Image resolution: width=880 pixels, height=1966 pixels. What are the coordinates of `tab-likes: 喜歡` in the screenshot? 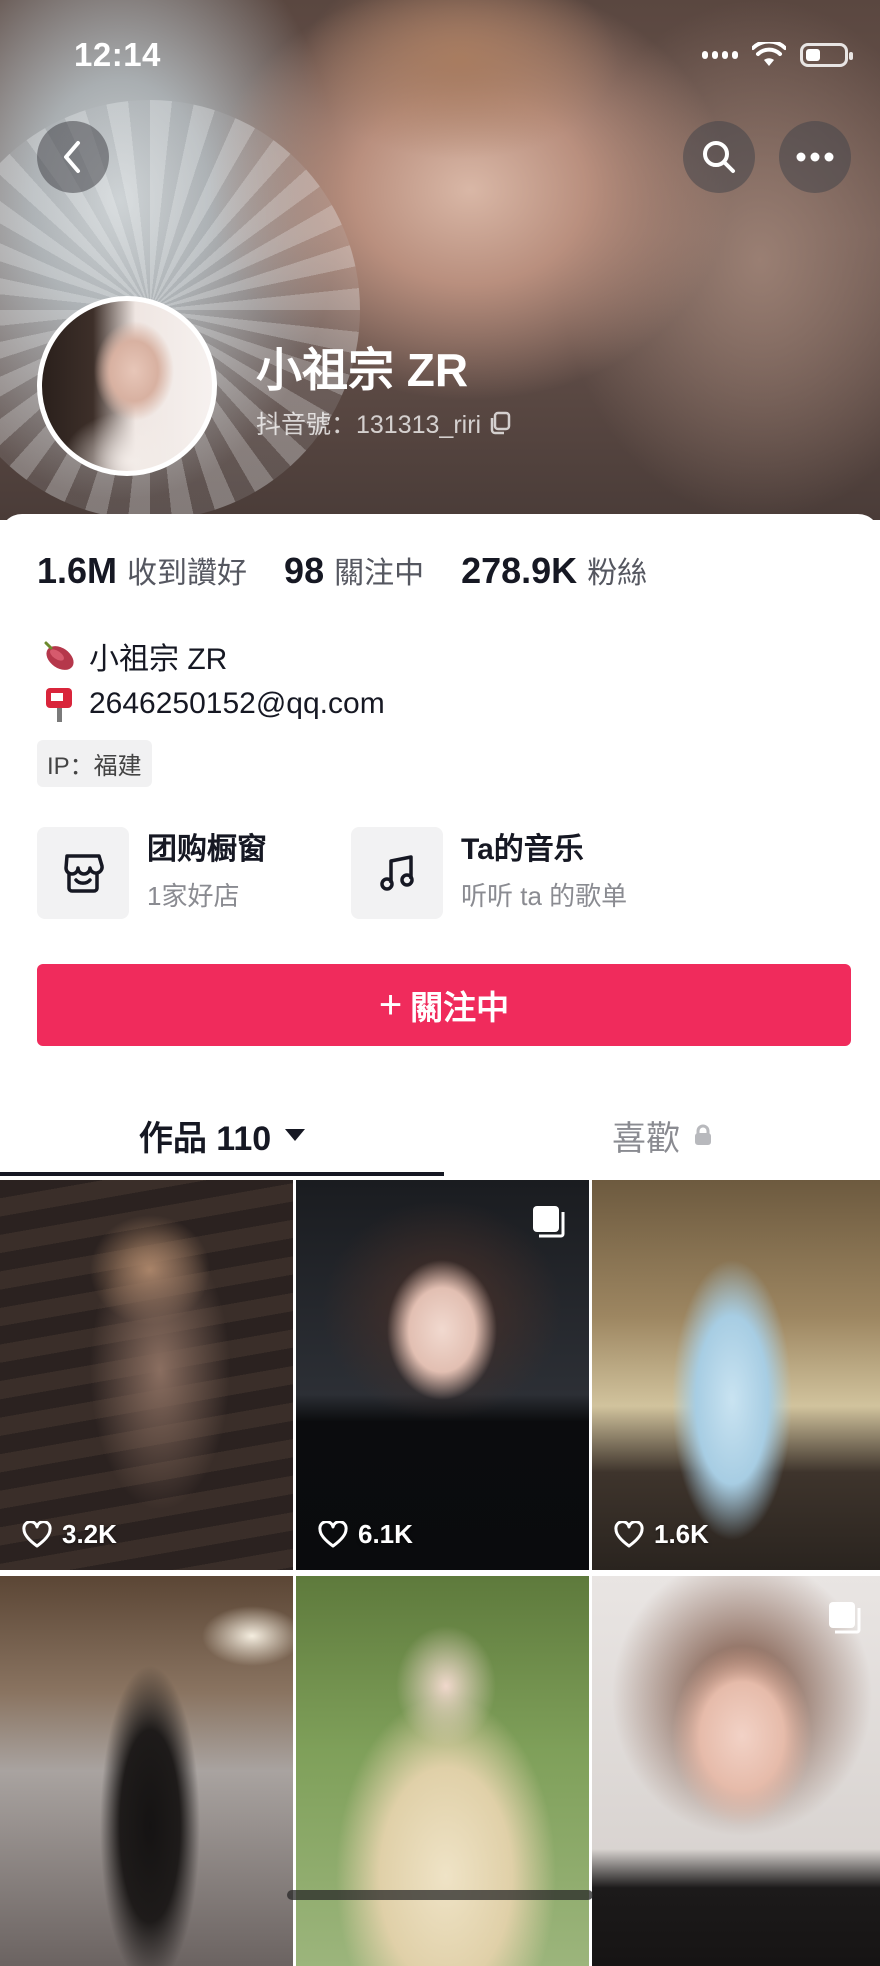 It's located at (662, 1135).